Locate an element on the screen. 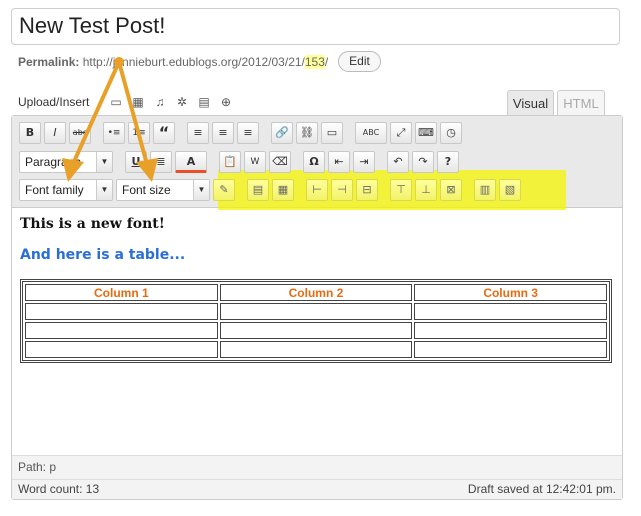 The image size is (641, 516). text-color-button: A is located at coordinates (191, 162).